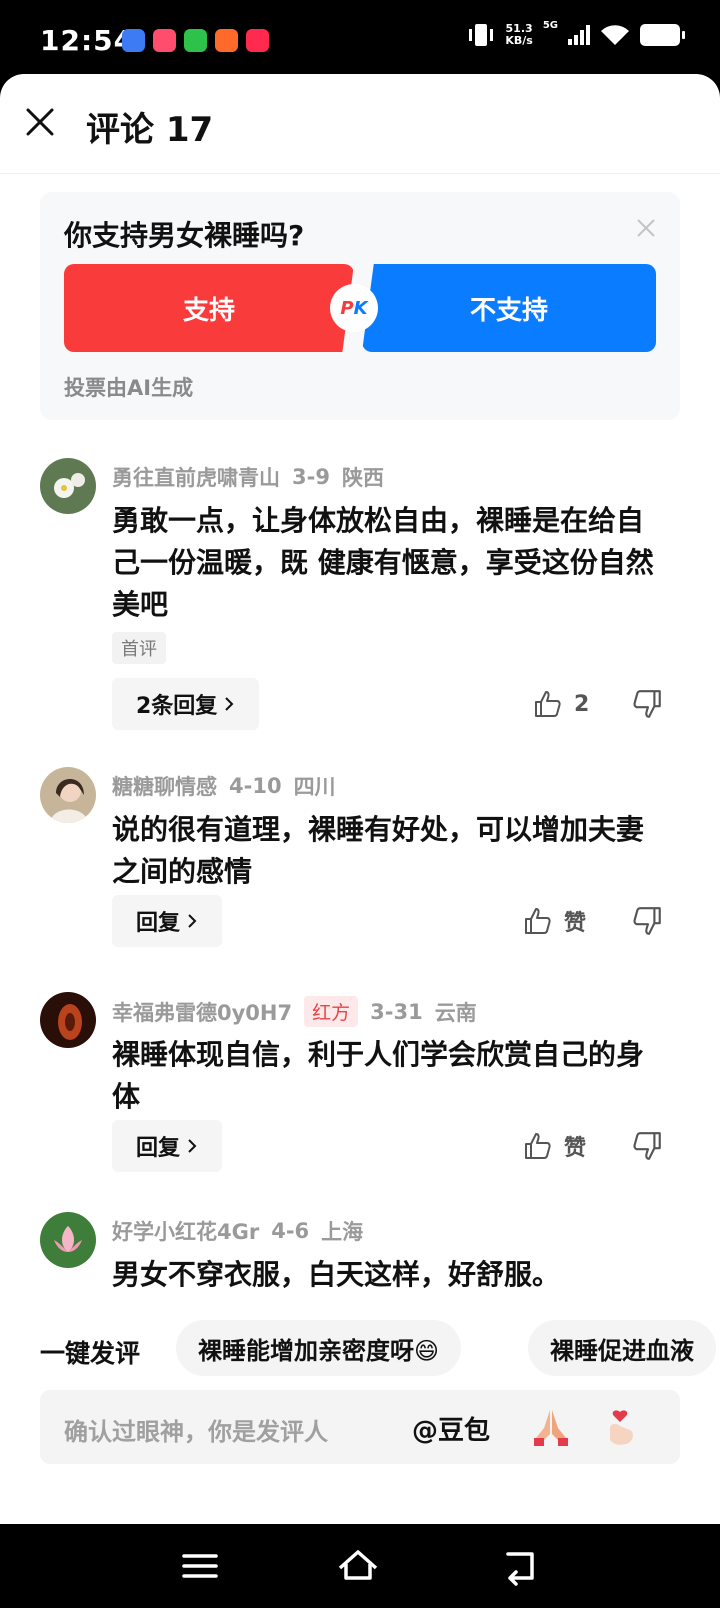 The image size is (720, 1608). Describe the element at coordinates (360, 40) in the screenshot. I see `status-bar: 12:54 51.3 KB/s 5G` at that location.